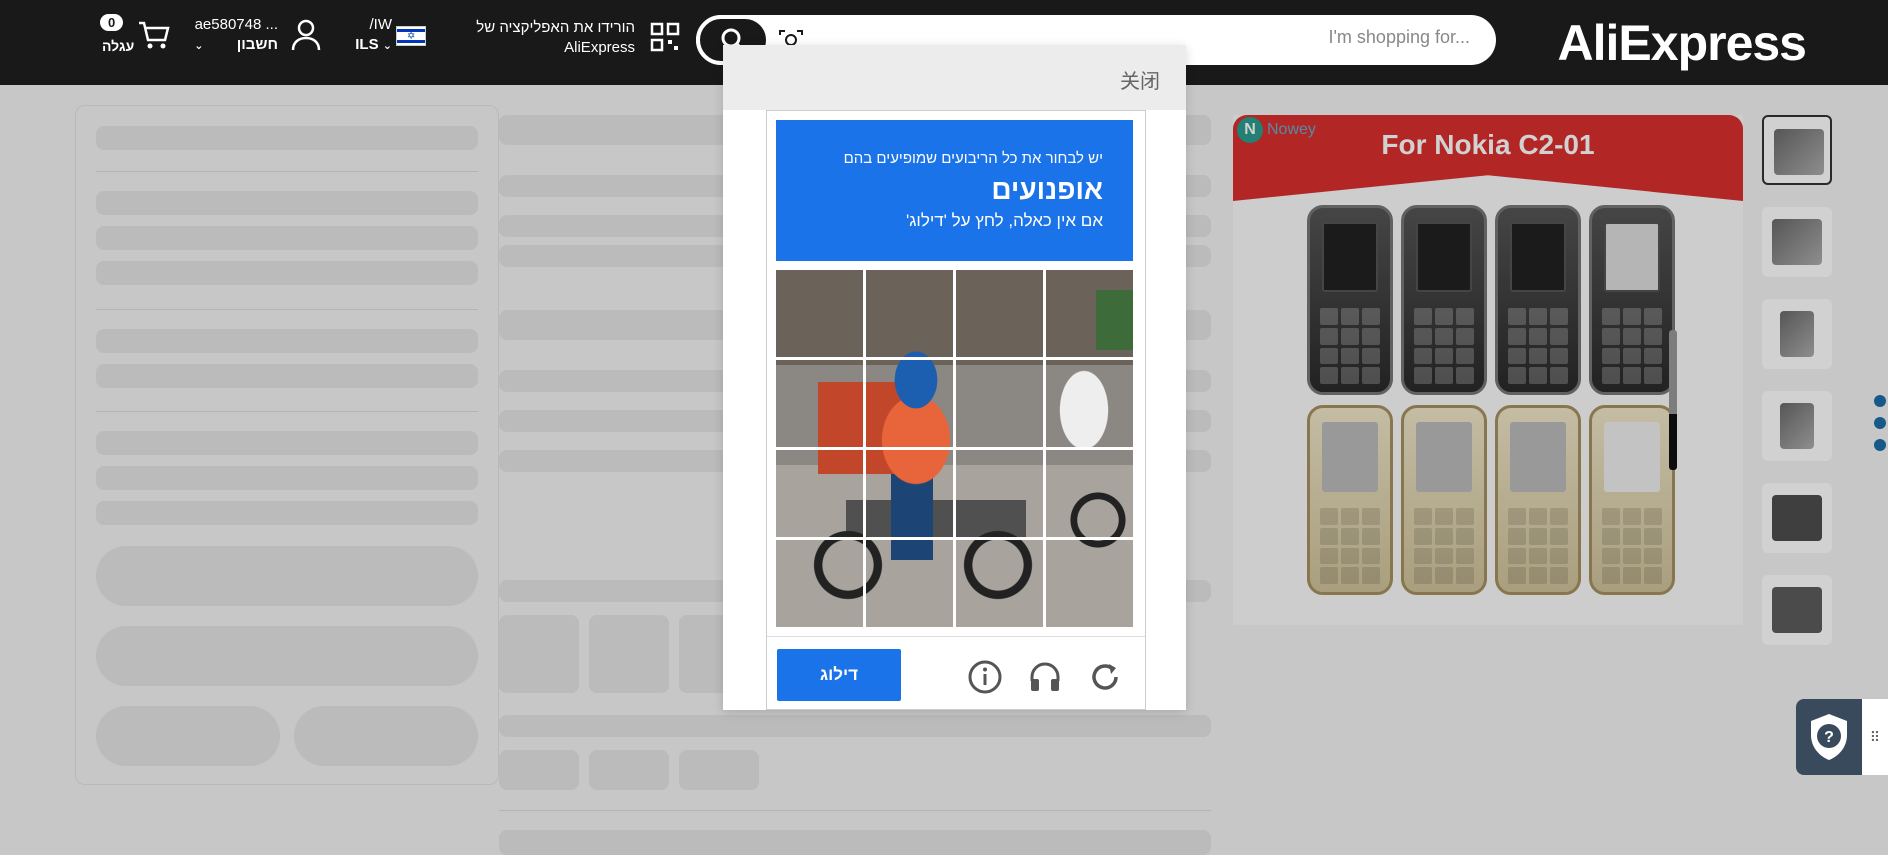 Image resolution: width=1888 pixels, height=855 pixels. What do you see at coordinates (956, 636) in the screenshot?
I see `footer-divider` at bounding box center [956, 636].